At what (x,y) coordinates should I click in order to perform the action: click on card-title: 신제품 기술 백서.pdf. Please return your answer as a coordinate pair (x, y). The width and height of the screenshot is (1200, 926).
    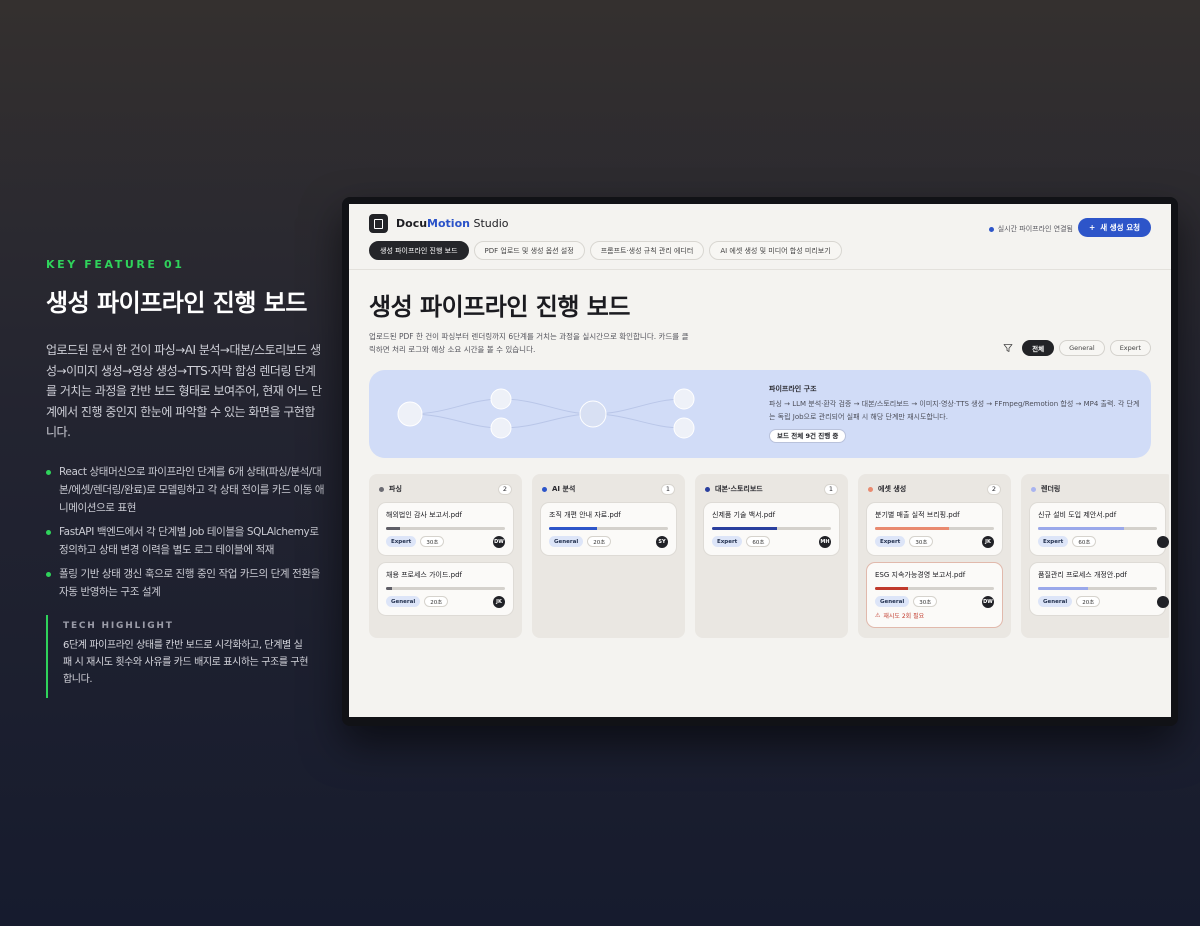
    Looking at the image, I should click on (744, 515).